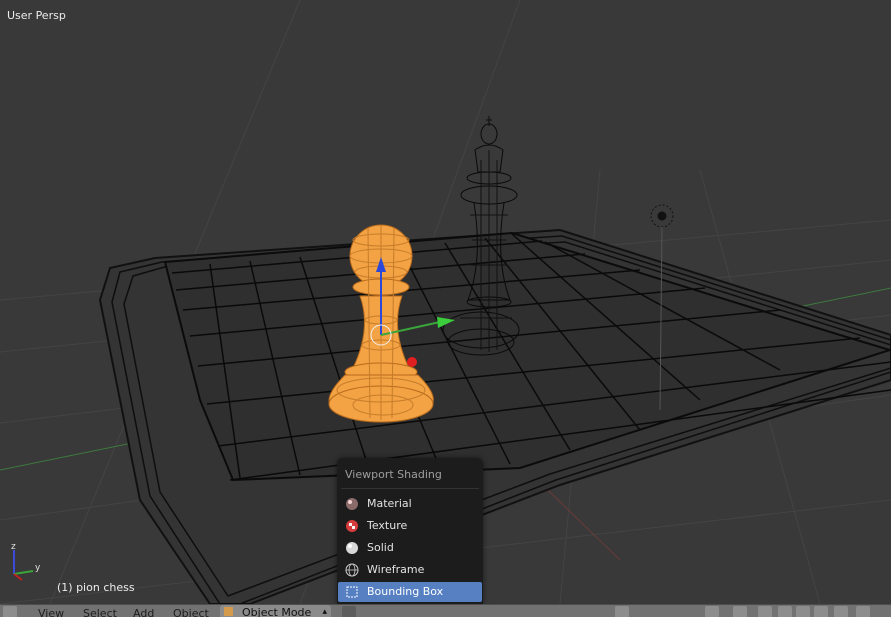 The image size is (891, 617). I want to click on cube-icon, so click(228, 611).